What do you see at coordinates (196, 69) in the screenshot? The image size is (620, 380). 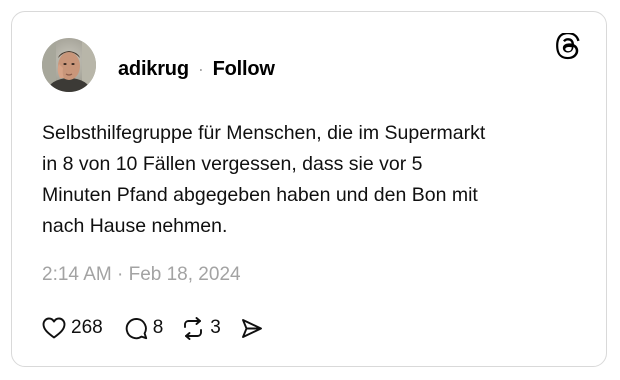 I see `post-header: adikrug · Follow` at bounding box center [196, 69].